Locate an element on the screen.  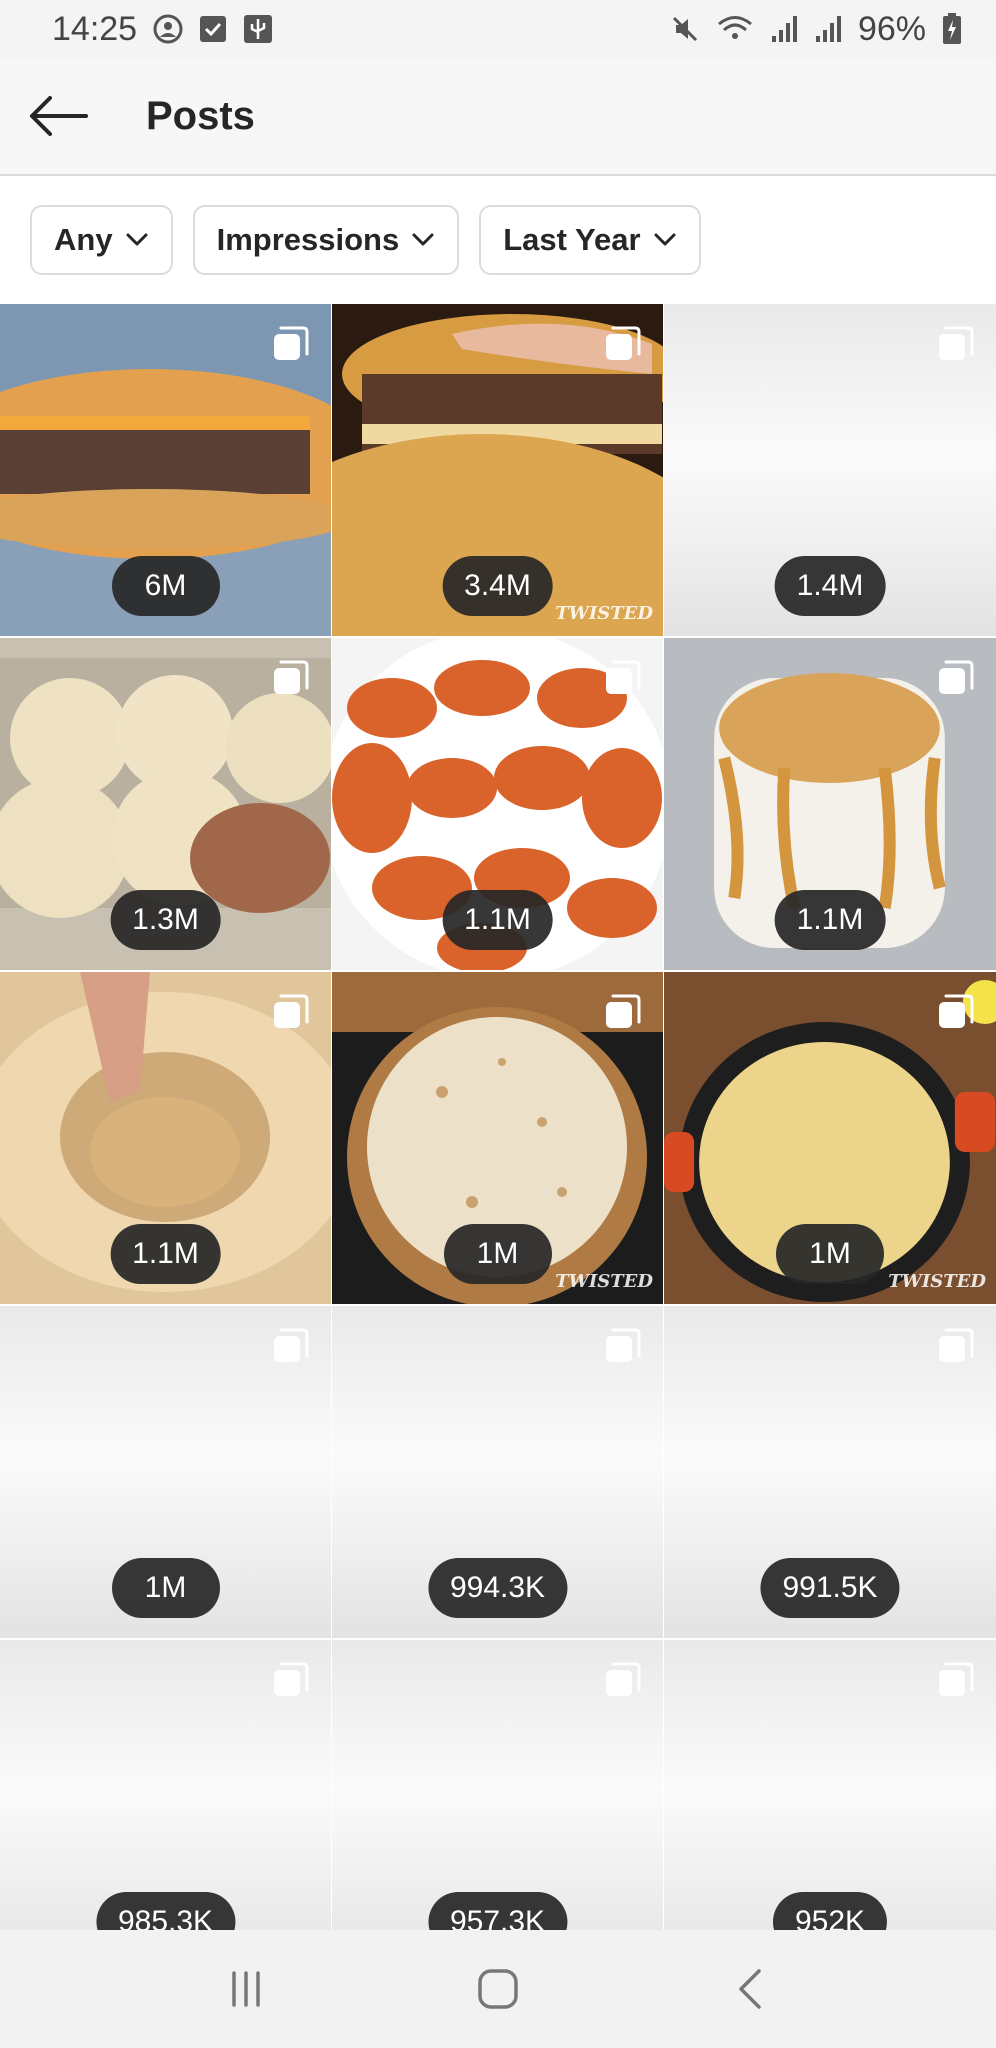
filter-chip: Impressions is located at coordinates (326, 240).